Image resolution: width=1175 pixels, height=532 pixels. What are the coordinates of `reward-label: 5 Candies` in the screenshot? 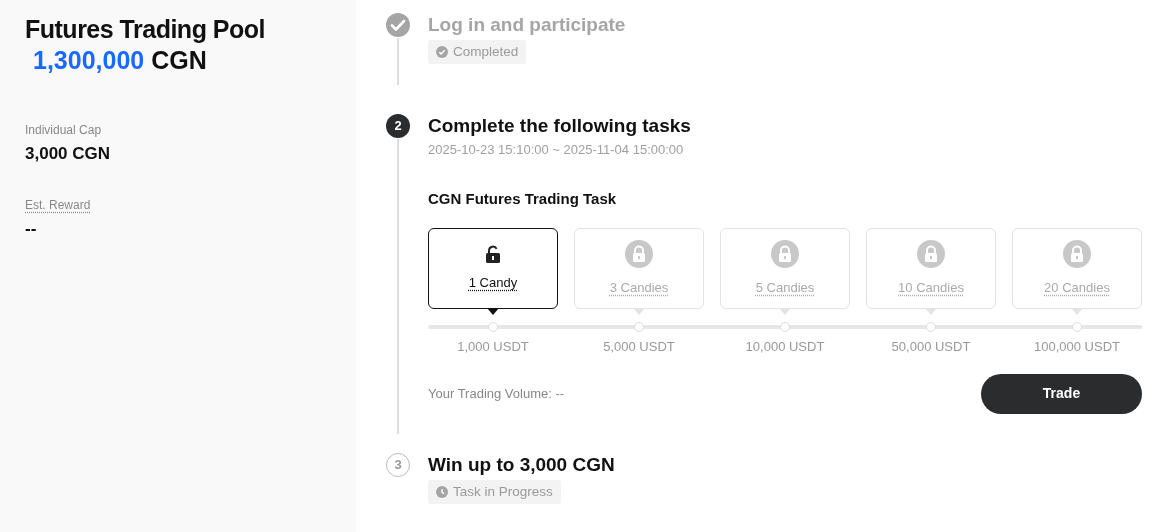 It's located at (785, 288).